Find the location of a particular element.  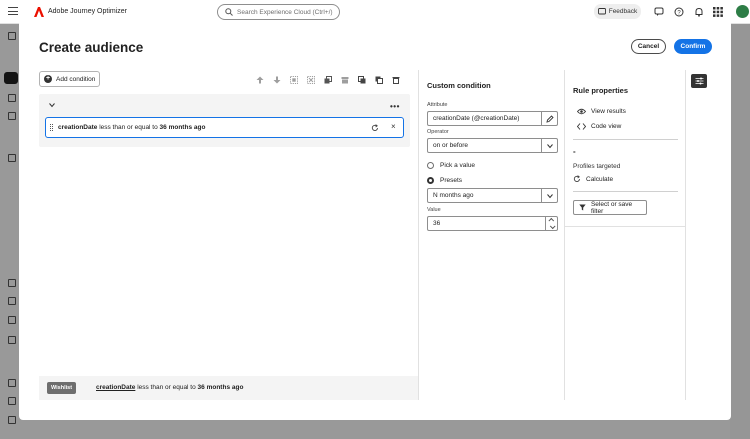

condition-attribute: creationDate is located at coordinates (78, 127).